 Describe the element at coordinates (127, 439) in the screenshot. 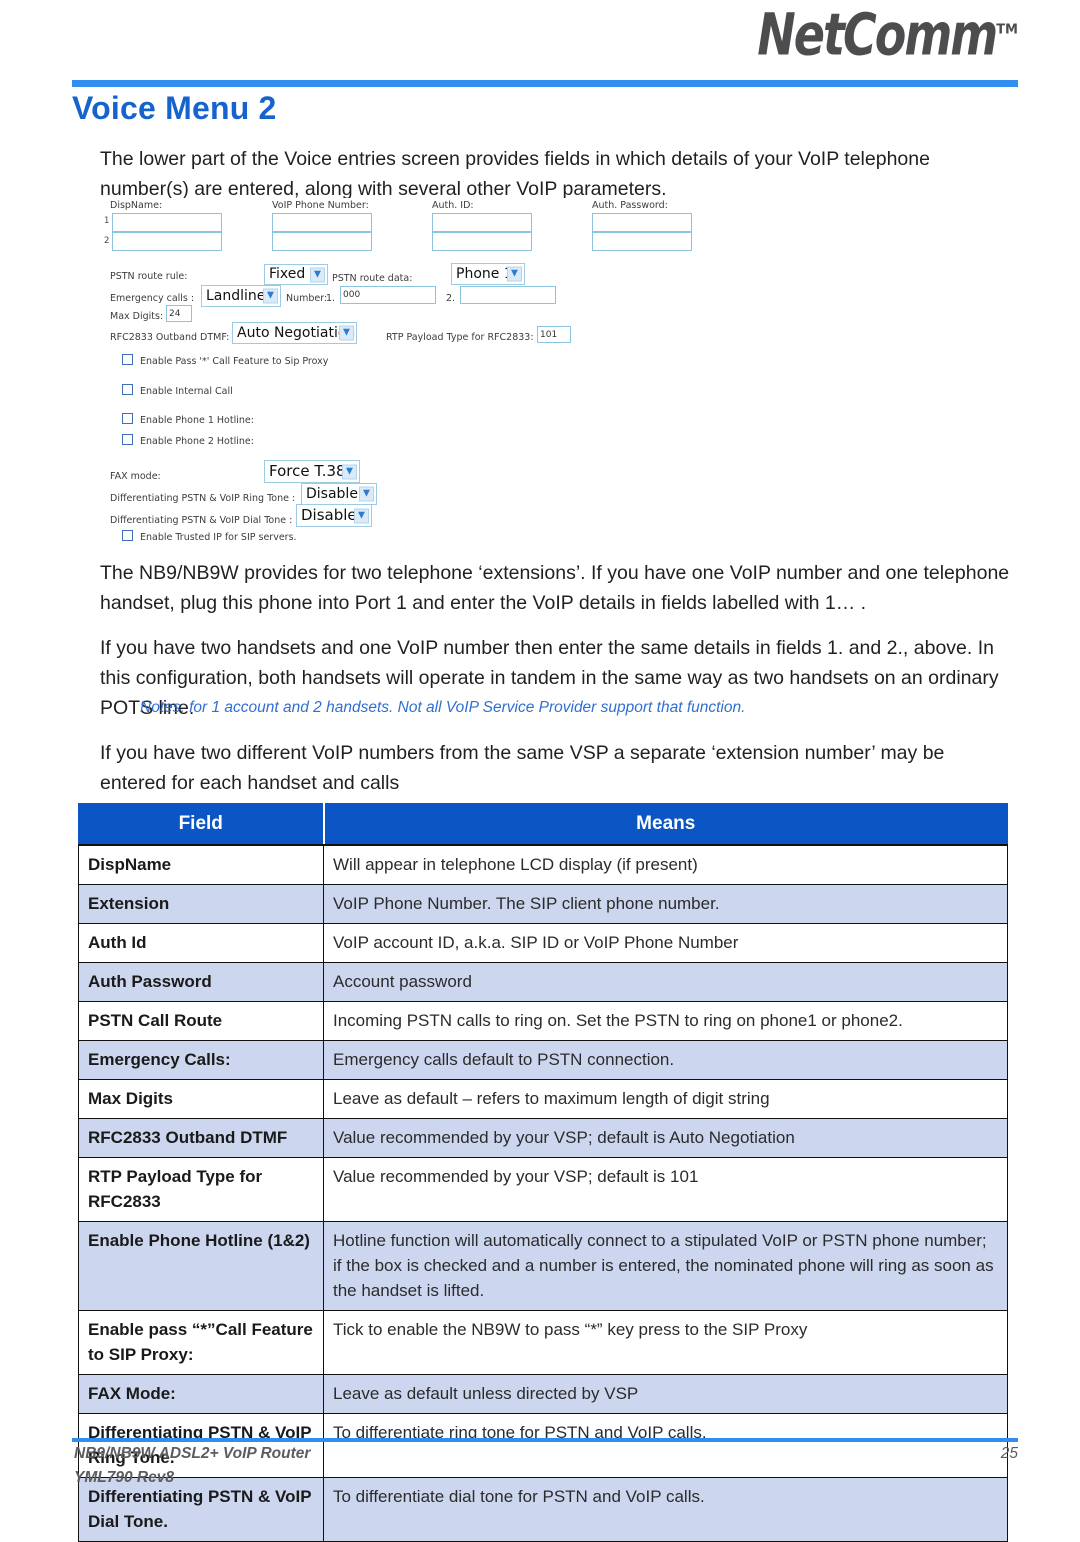

I see `enable-phone2-hotline-checkbox` at that location.